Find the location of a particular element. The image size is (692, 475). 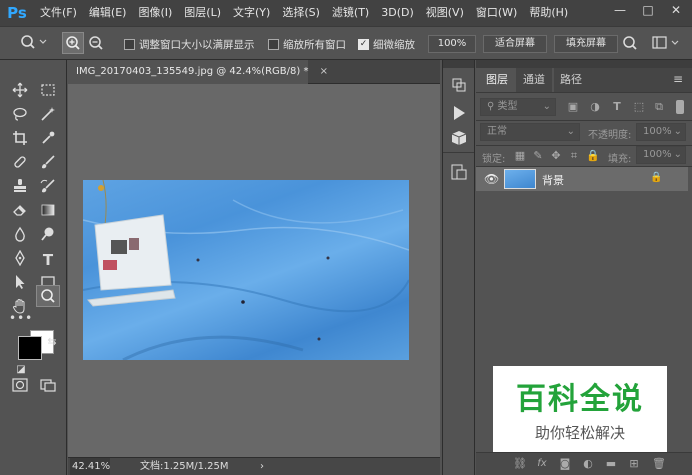

lock-paint-icon: ✎ is located at coordinates (538, 156).